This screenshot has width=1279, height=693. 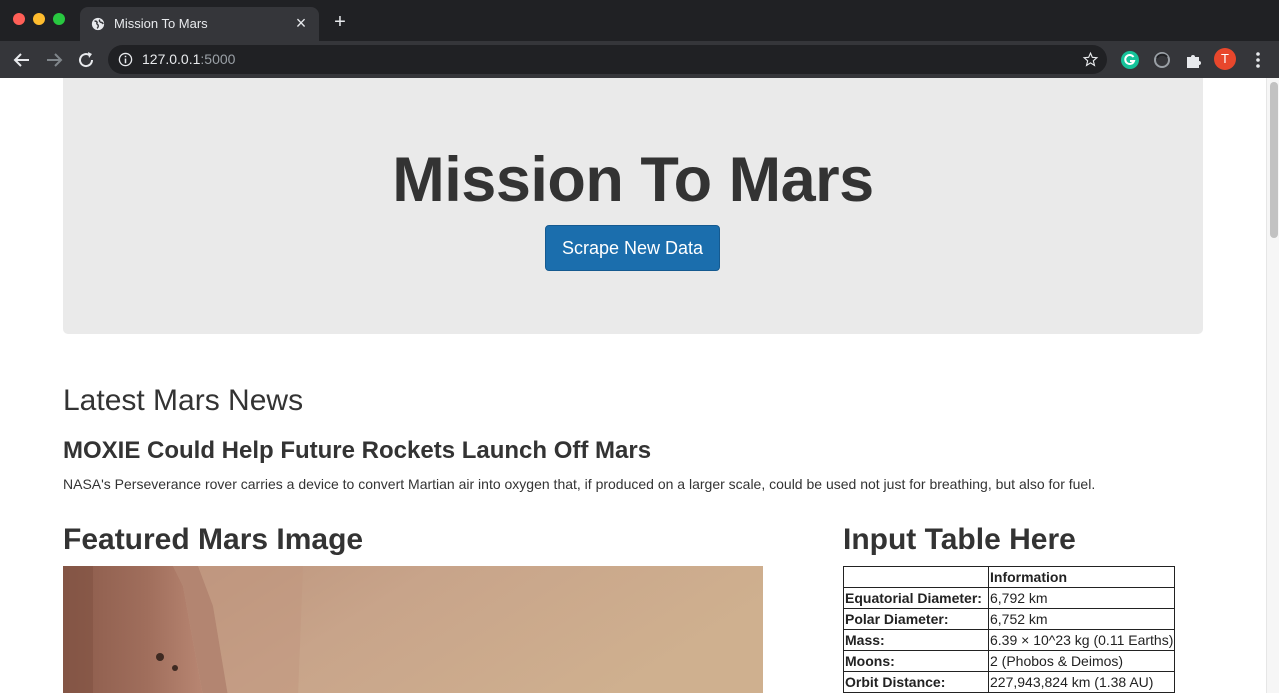 What do you see at coordinates (125, 59) in the screenshot?
I see `info-icon` at bounding box center [125, 59].